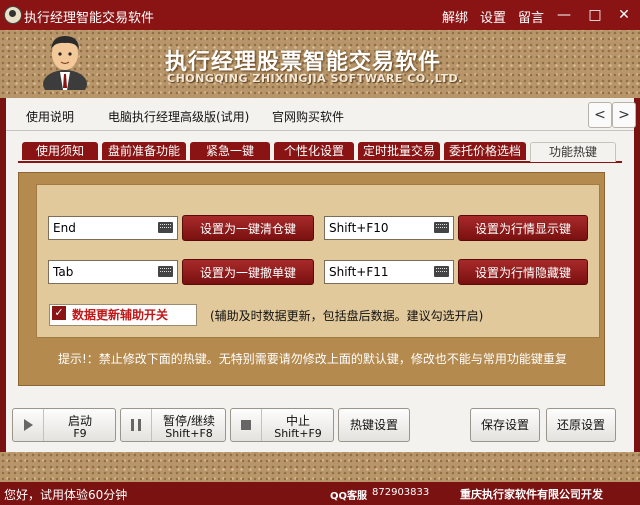  I want to click on app-icon, so click(13, 15).